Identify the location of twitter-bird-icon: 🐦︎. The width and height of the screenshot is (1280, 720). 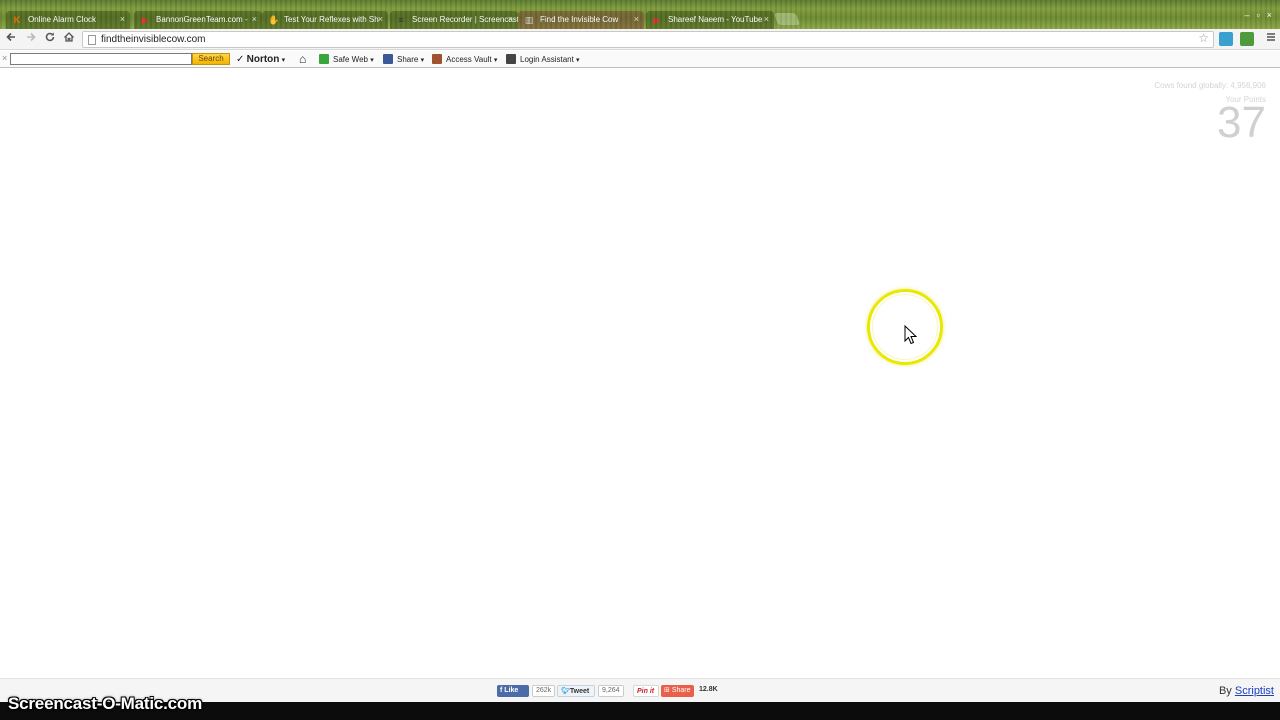
(565, 691).